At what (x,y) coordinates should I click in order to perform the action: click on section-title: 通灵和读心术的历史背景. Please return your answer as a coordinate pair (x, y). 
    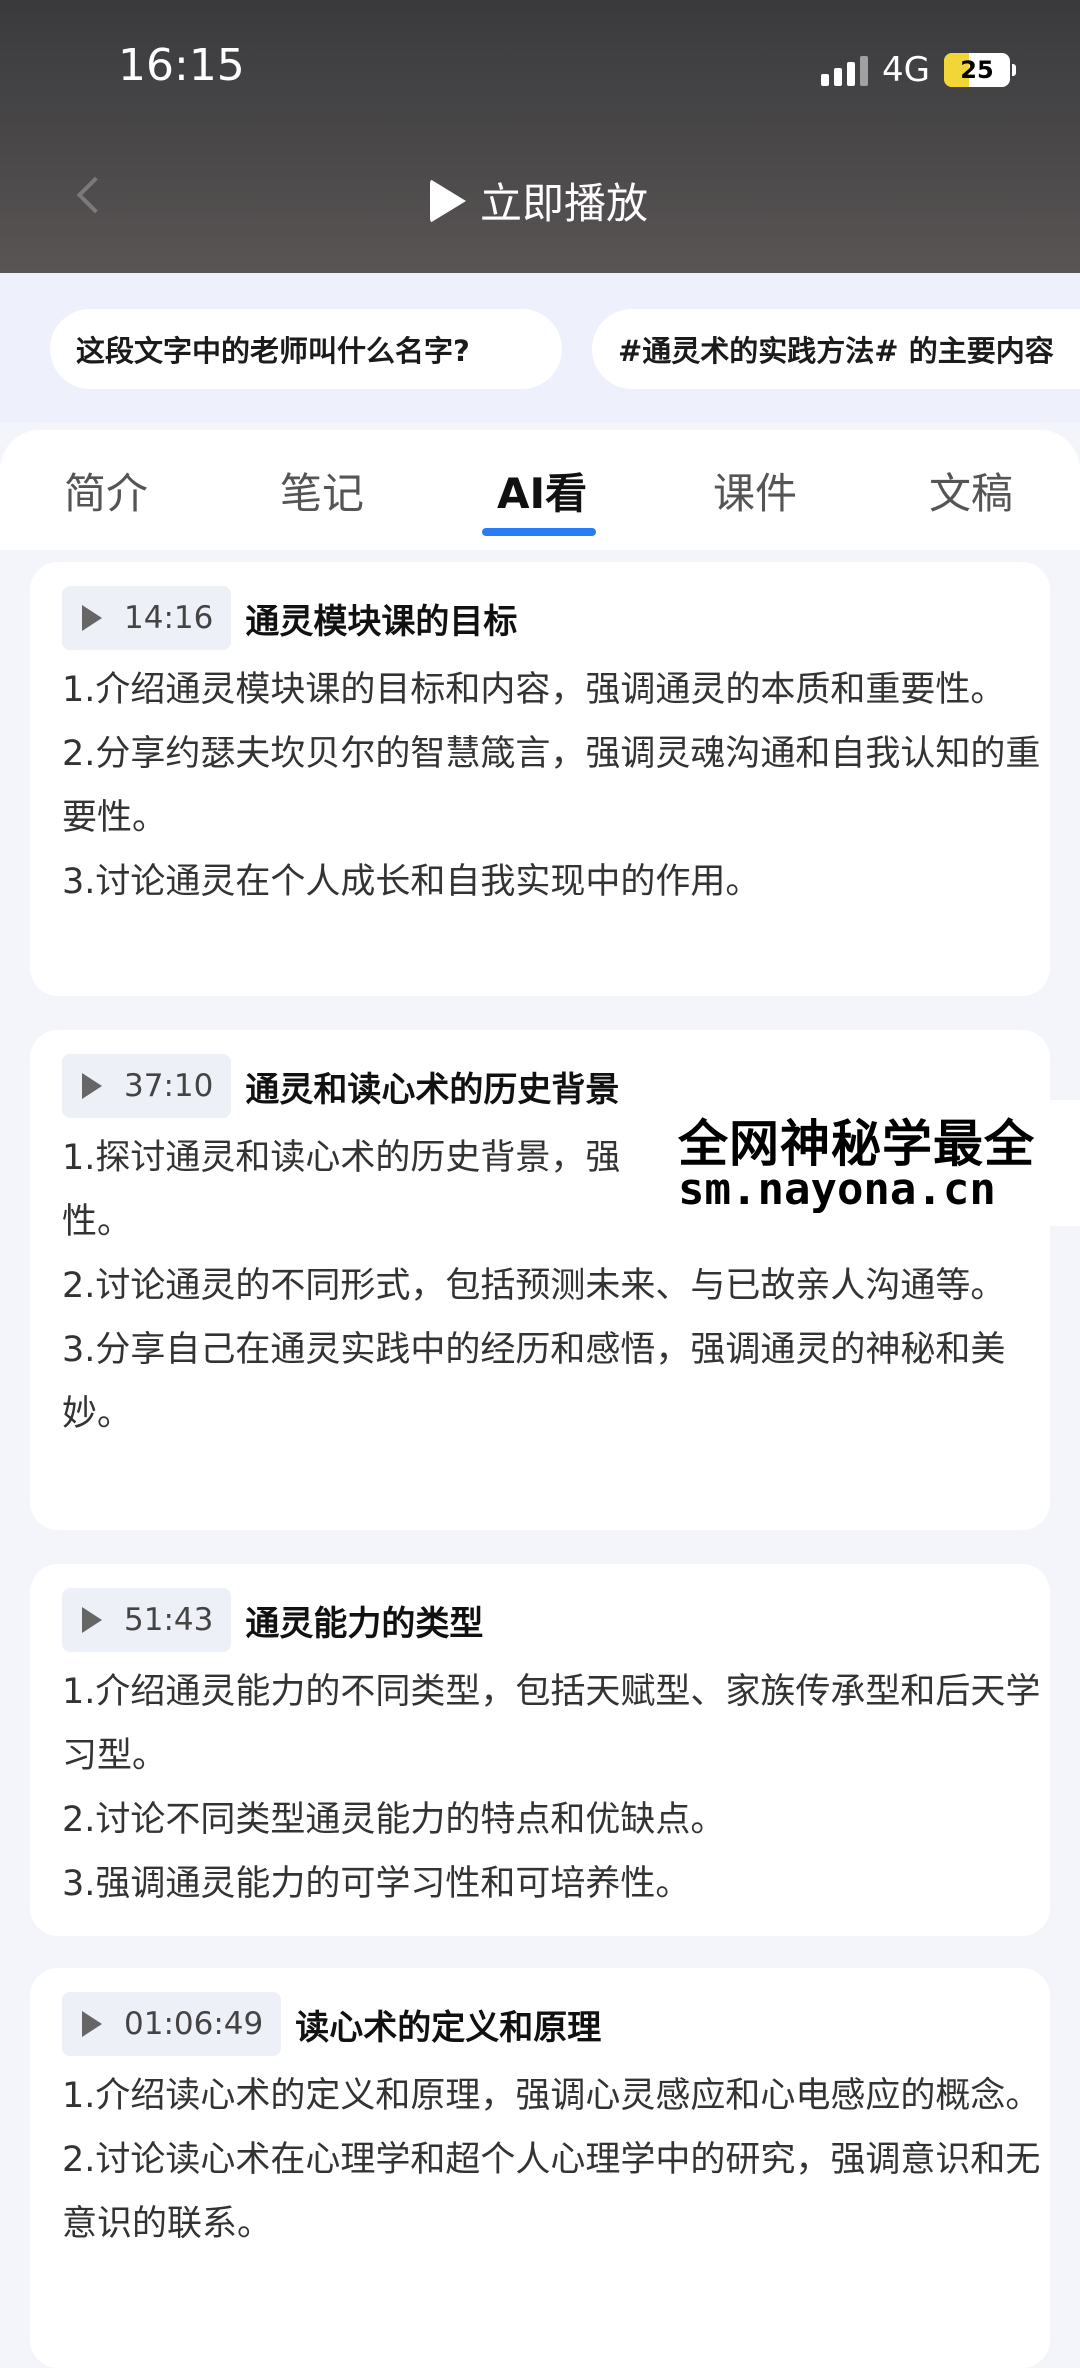
    Looking at the image, I should click on (432, 1089).